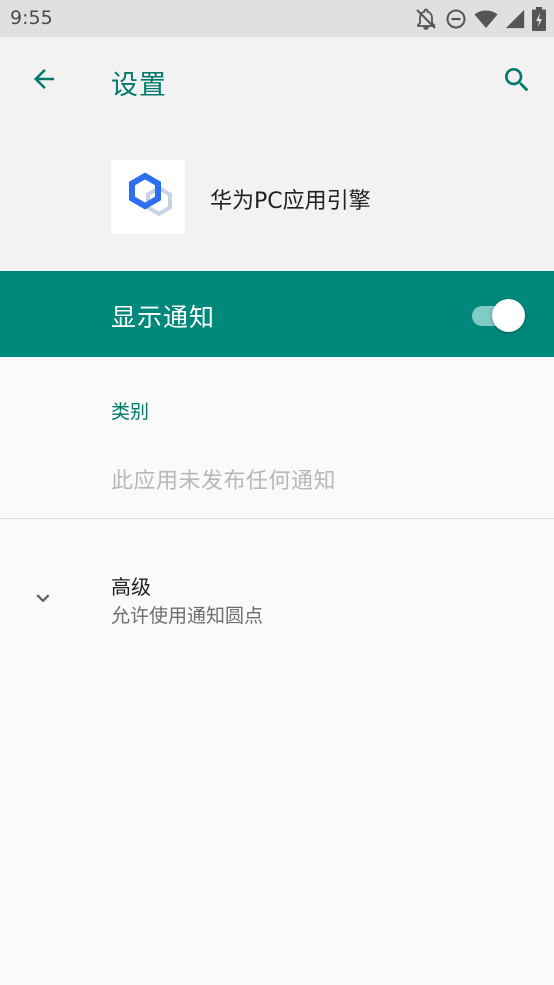 The height and width of the screenshot is (985, 554). I want to click on show-notifications-row: 显示通知, so click(277, 314).